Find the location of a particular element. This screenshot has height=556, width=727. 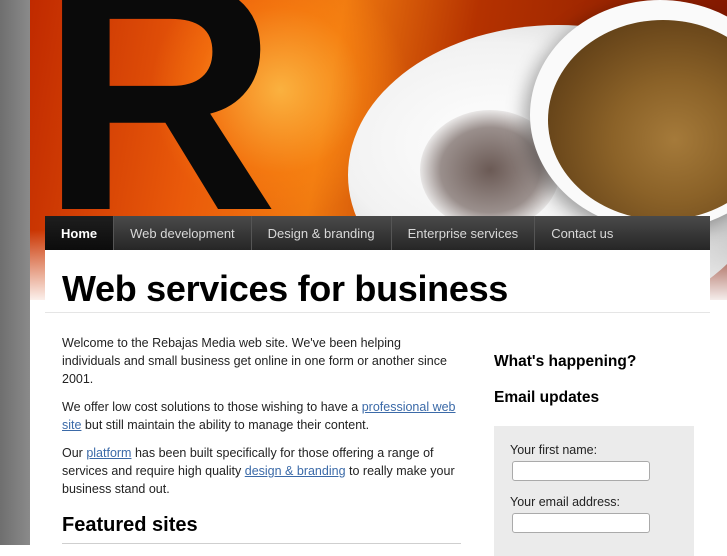

design-branding-link: design & branding is located at coordinates (295, 471).